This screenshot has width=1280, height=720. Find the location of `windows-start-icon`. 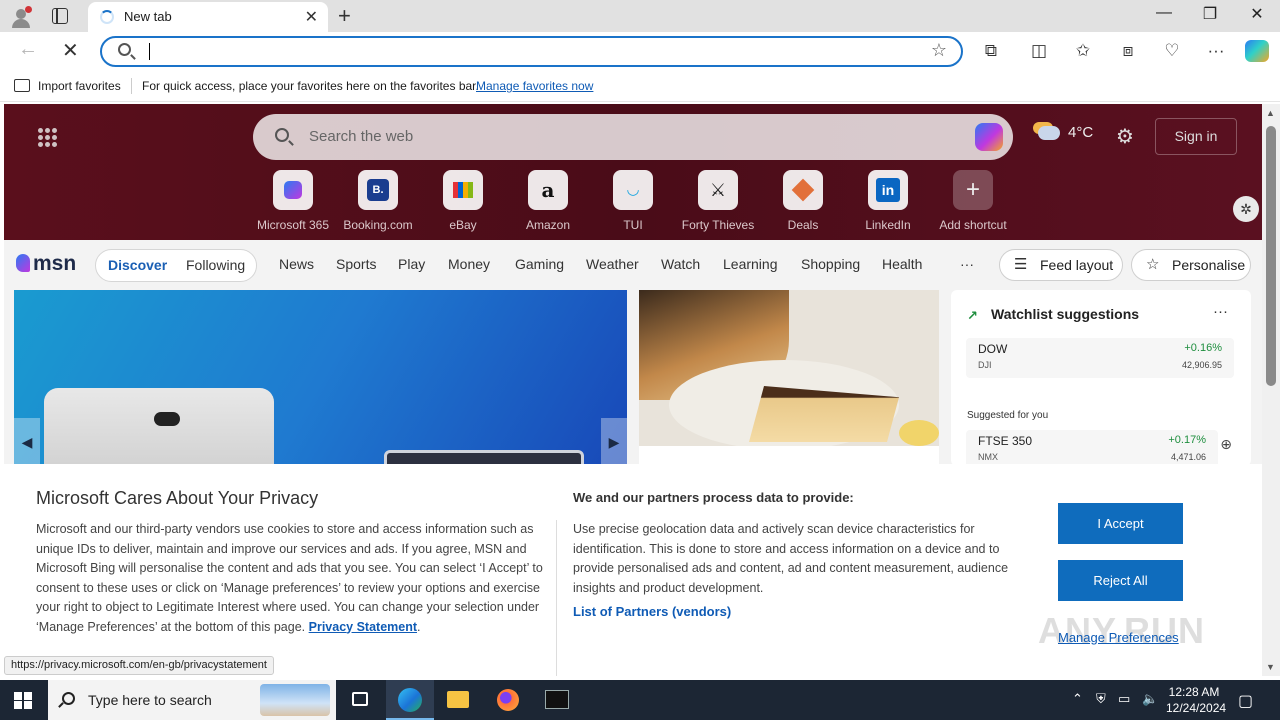

windows-start-icon is located at coordinates (23, 700).